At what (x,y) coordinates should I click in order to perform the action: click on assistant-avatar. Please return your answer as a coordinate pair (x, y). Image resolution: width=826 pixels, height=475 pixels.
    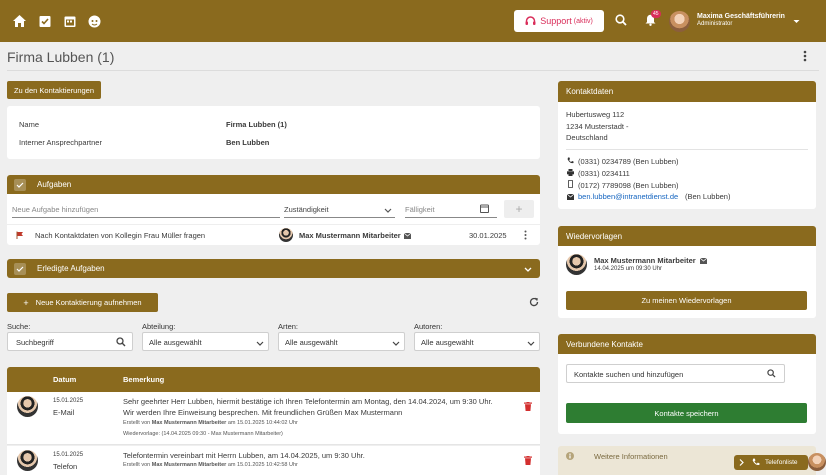
    Looking at the image, I should click on (817, 462).